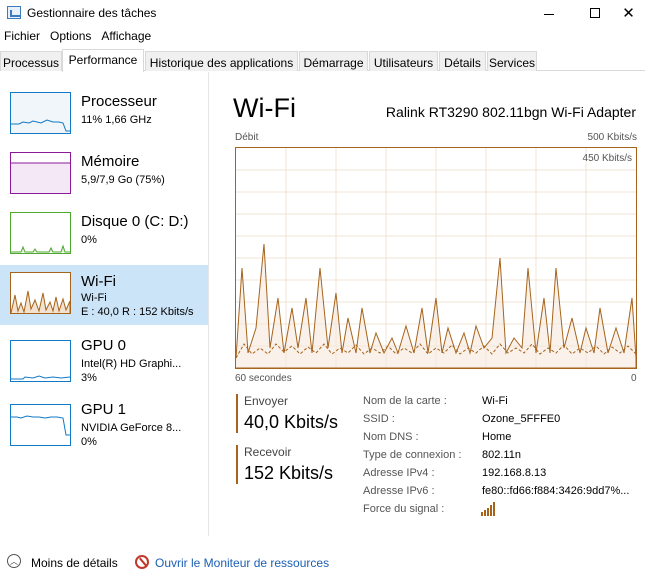 Image resolution: width=645 pixels, height=577 pixels. Describe the element at coordinates (379, 419) in the screenshot. I see `prop-label-ssid: SSID :` at that location.